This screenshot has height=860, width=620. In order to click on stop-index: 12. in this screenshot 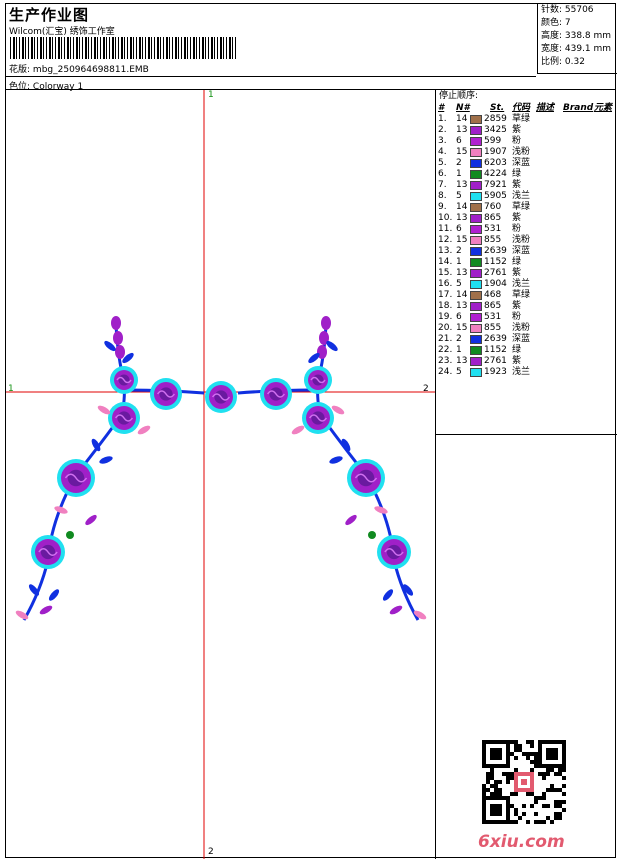, I will do `click(445, 240)`.